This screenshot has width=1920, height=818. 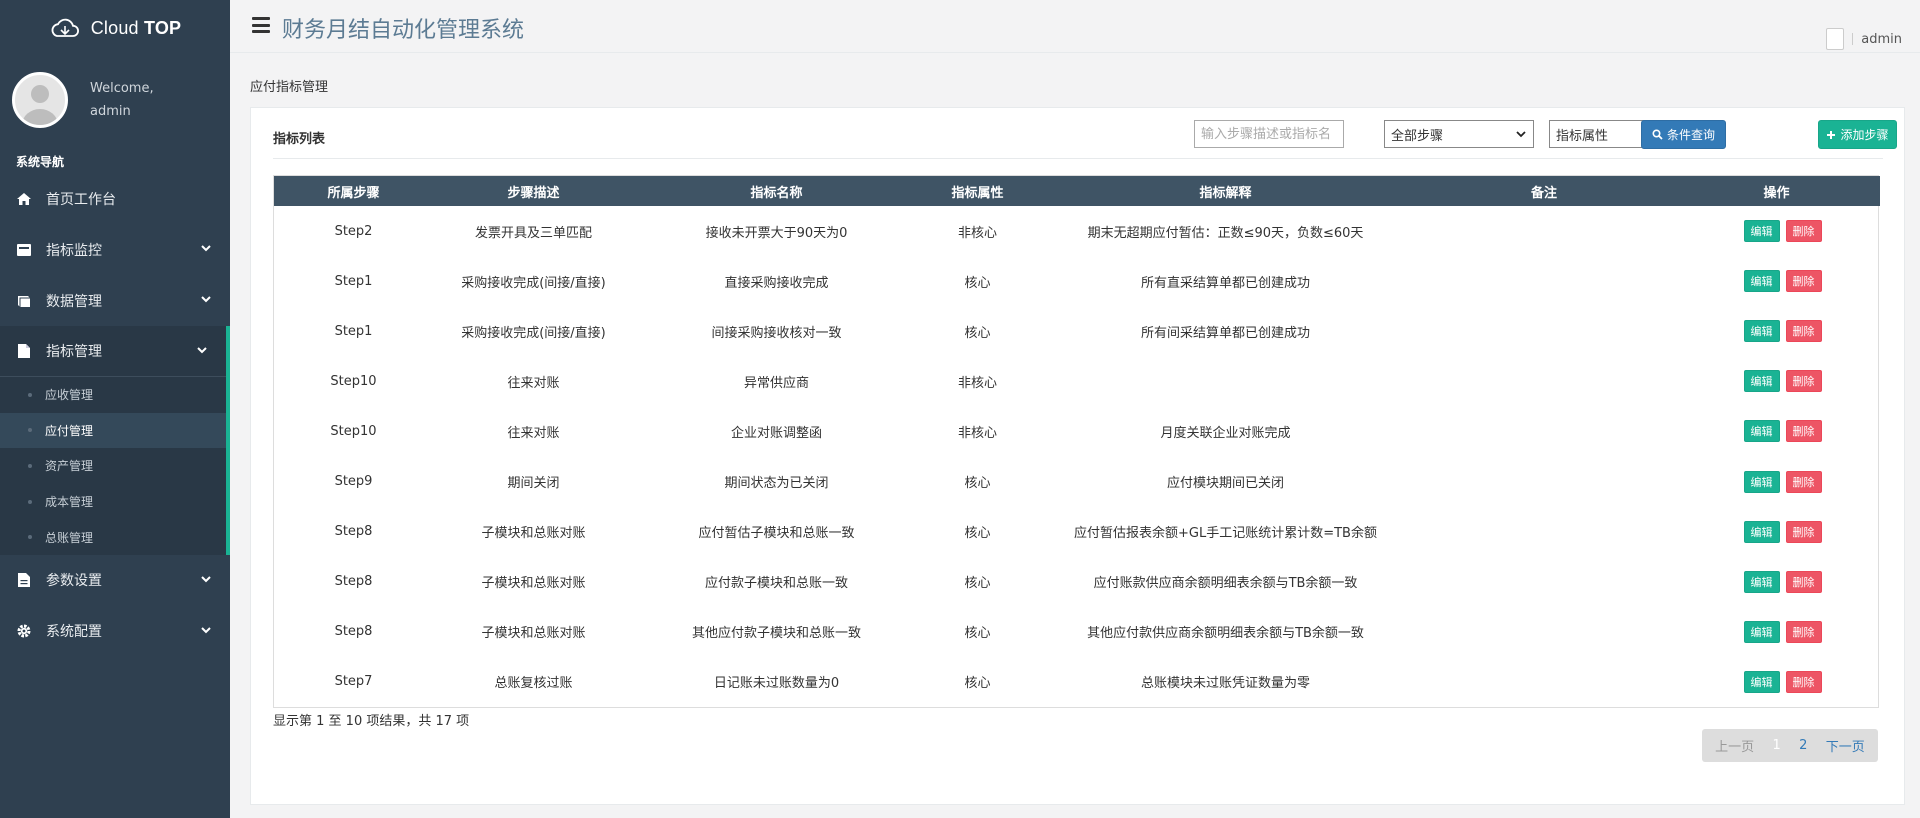 I want to click on avatar, so click(x=40, y=100).